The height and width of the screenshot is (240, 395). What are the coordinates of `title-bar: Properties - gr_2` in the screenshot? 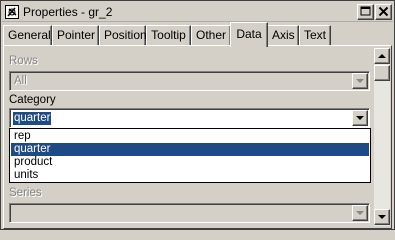 It's located at (197, 12).